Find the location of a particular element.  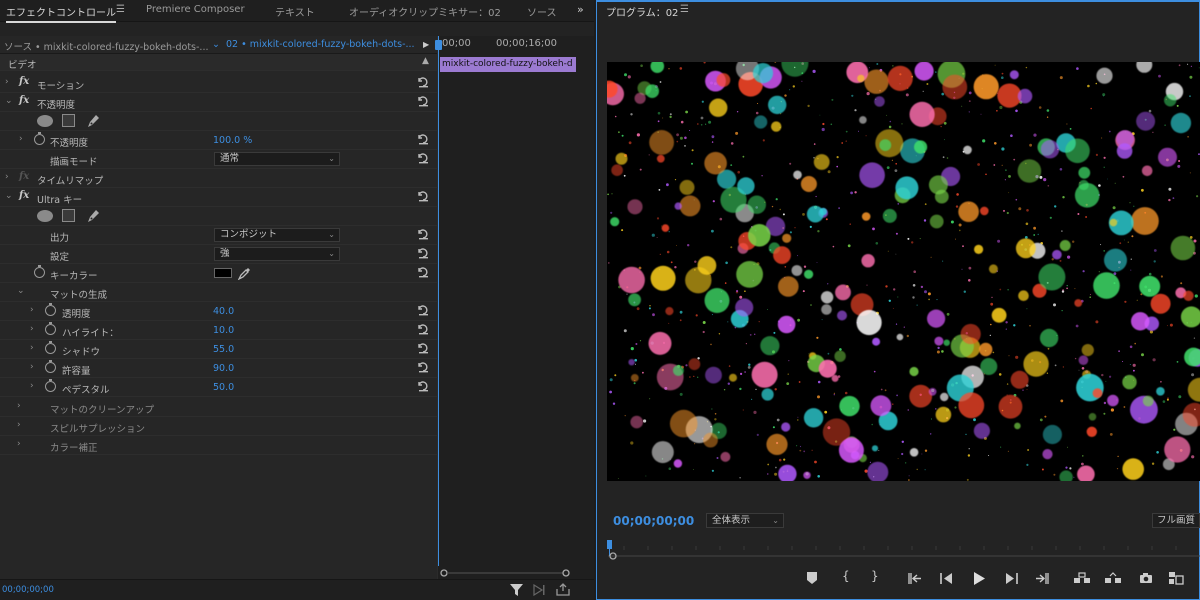

mark-out-icon: } is located at coordinates (875, 576).